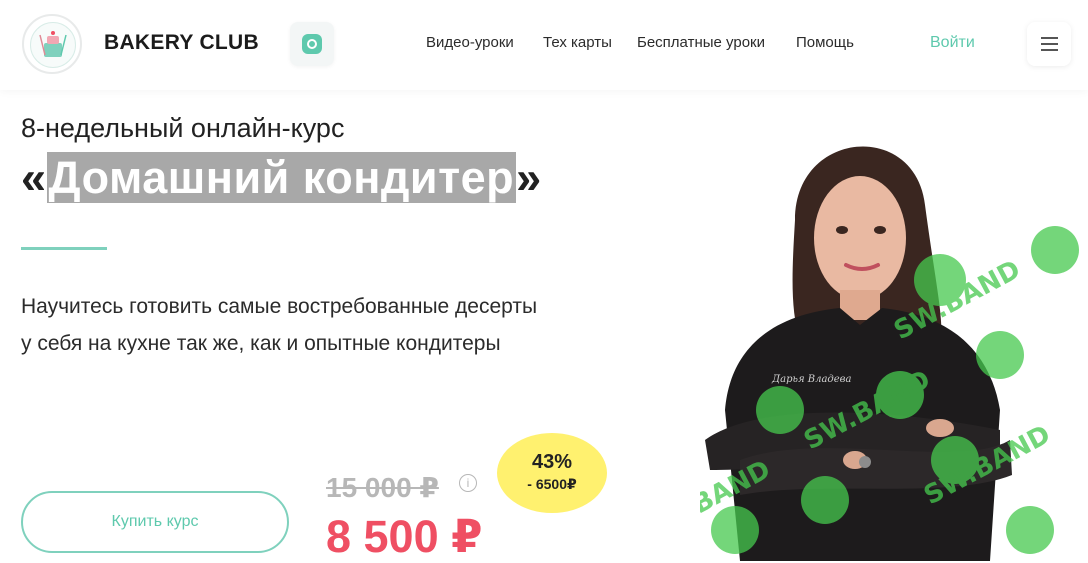 Image resolution: width=1088 pixels, height=563 pixels. Describe the element at coordinates (64, 248) in the screenshot. I see `accent-divider` at that location.